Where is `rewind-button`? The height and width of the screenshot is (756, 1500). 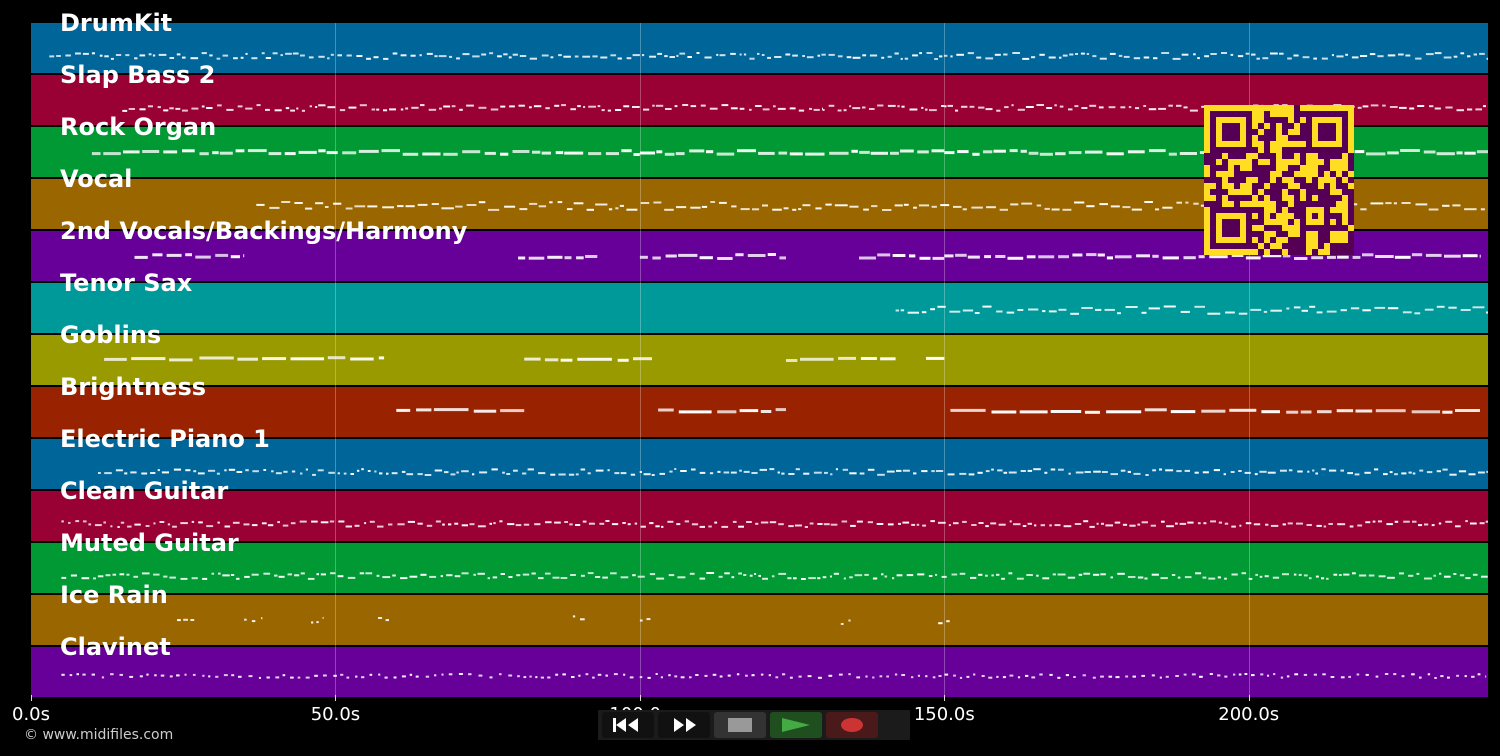
rewind-button is located at coordinates (628, 725).